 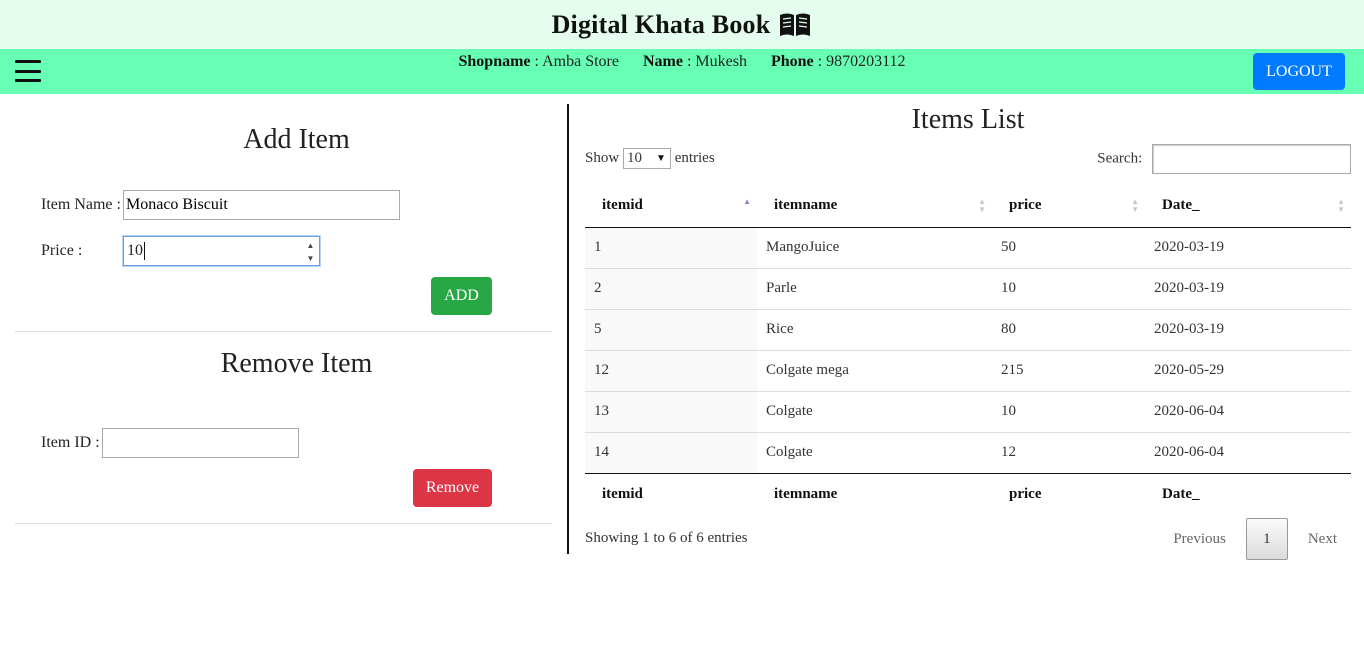 I want to click on name-label: Name, so click(x=662, y=61).